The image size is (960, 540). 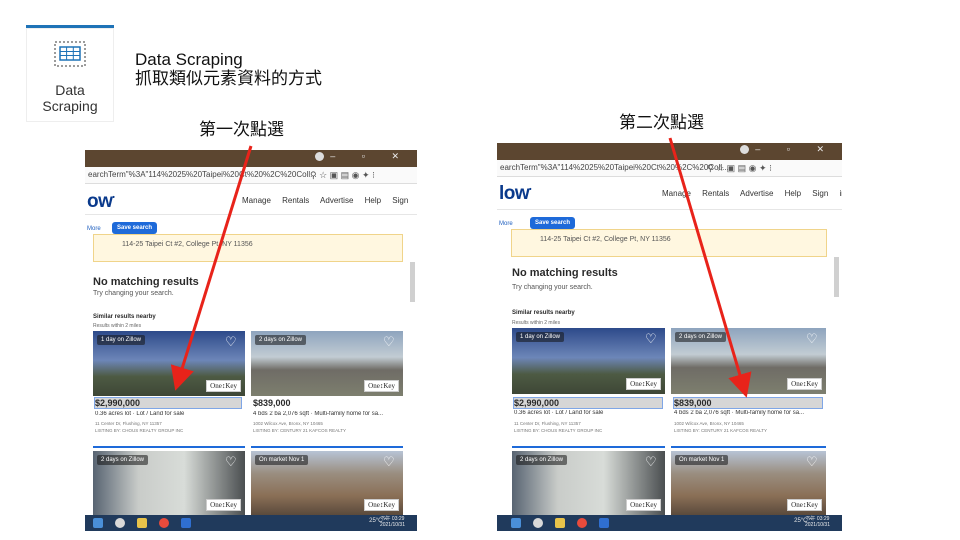 What do you see at coordinates (211, 268) in the screenshot?
I see `arrow-first-click` at bounding box center [211, 268].